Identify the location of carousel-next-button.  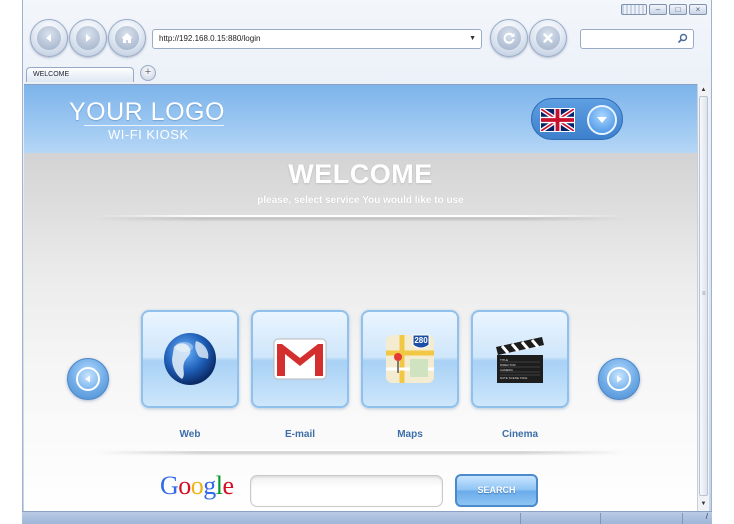
(619, 379).